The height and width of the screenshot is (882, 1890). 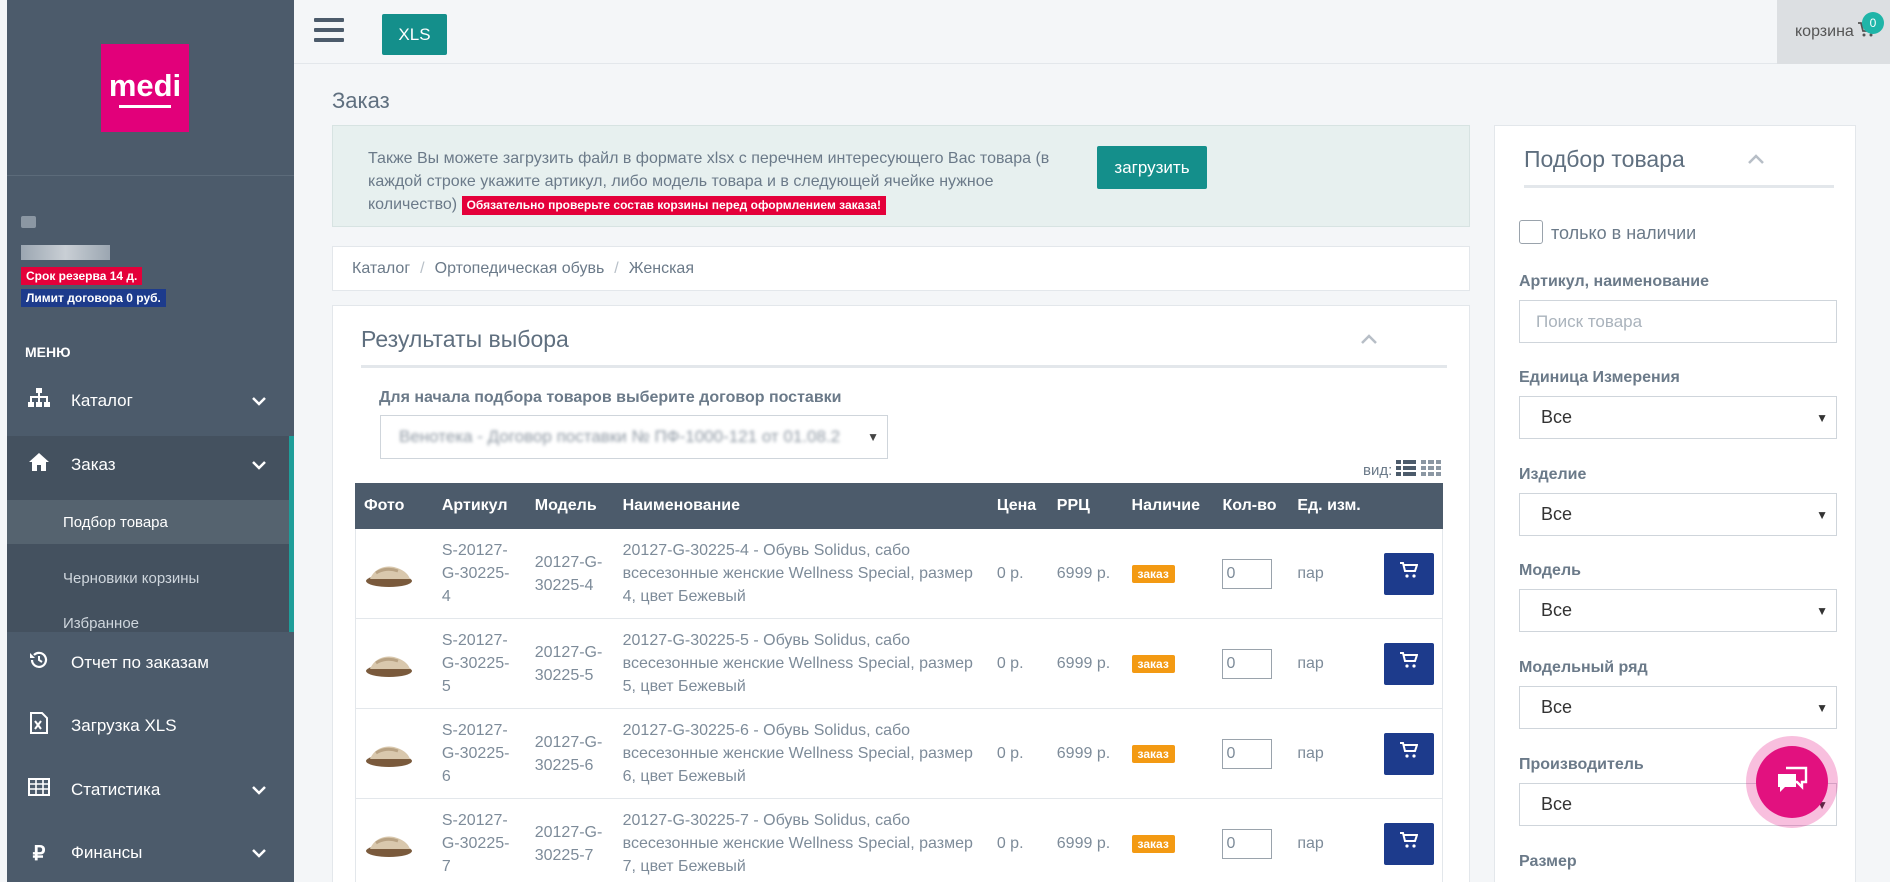 I want to click on sidebar-subitem-favorites: Избранное, so click(x=101, y=623).